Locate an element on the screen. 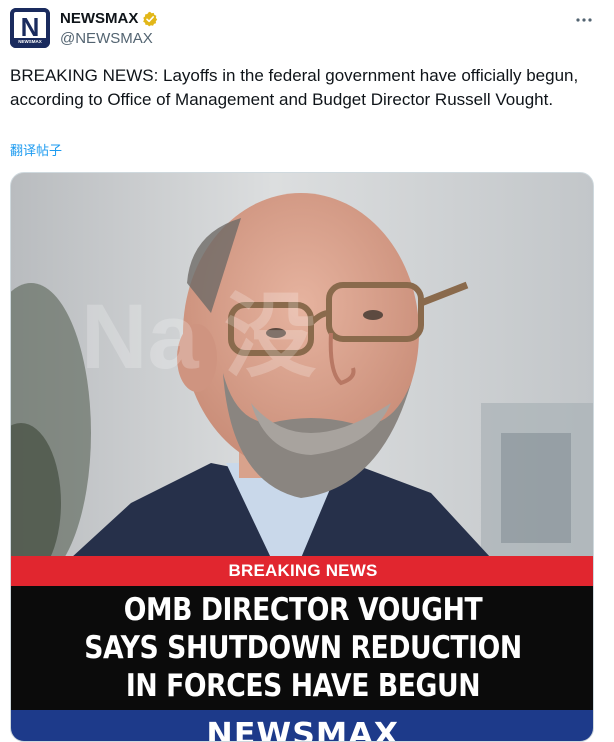 The image size is (614, 742). translate-post-link: 翻译帖子 is located at coordinates (36, 151).